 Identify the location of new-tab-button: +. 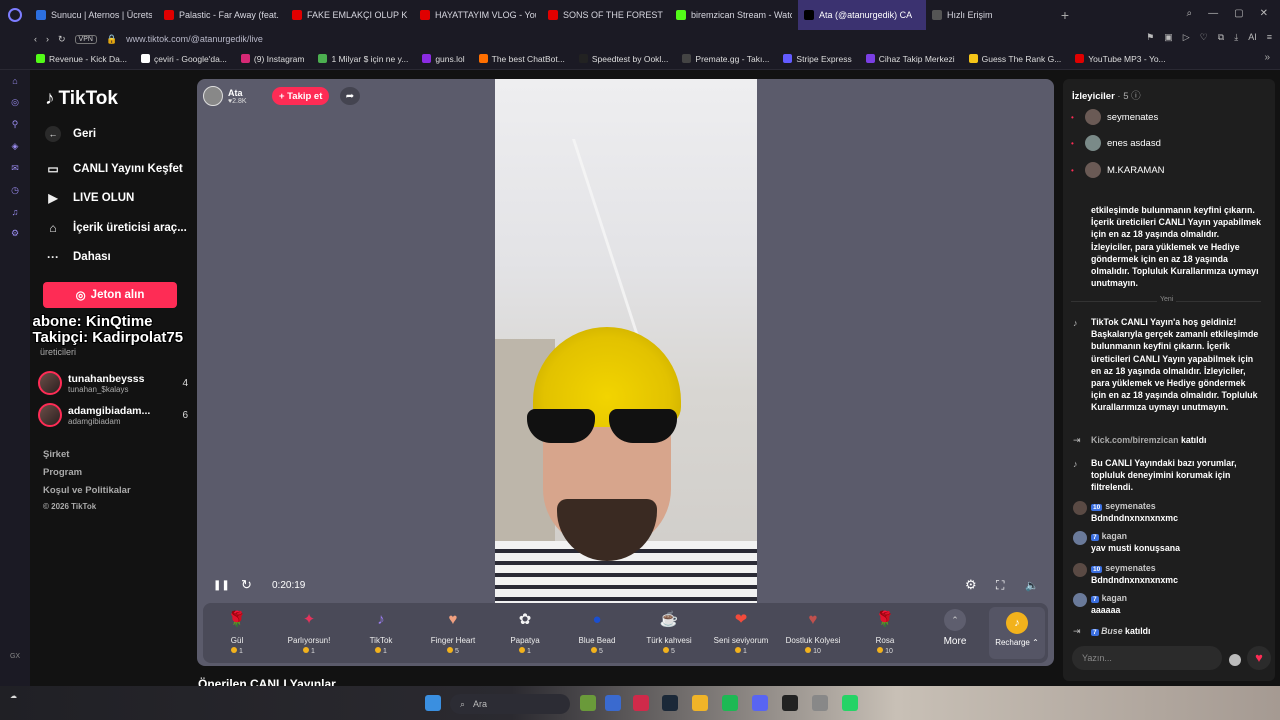
(1065, 15).